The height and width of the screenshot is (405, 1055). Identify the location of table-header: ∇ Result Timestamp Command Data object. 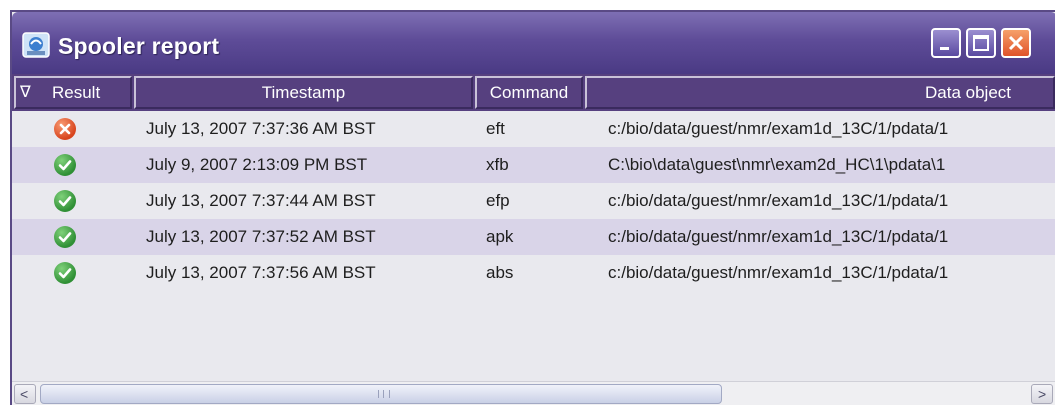
(533, 92).